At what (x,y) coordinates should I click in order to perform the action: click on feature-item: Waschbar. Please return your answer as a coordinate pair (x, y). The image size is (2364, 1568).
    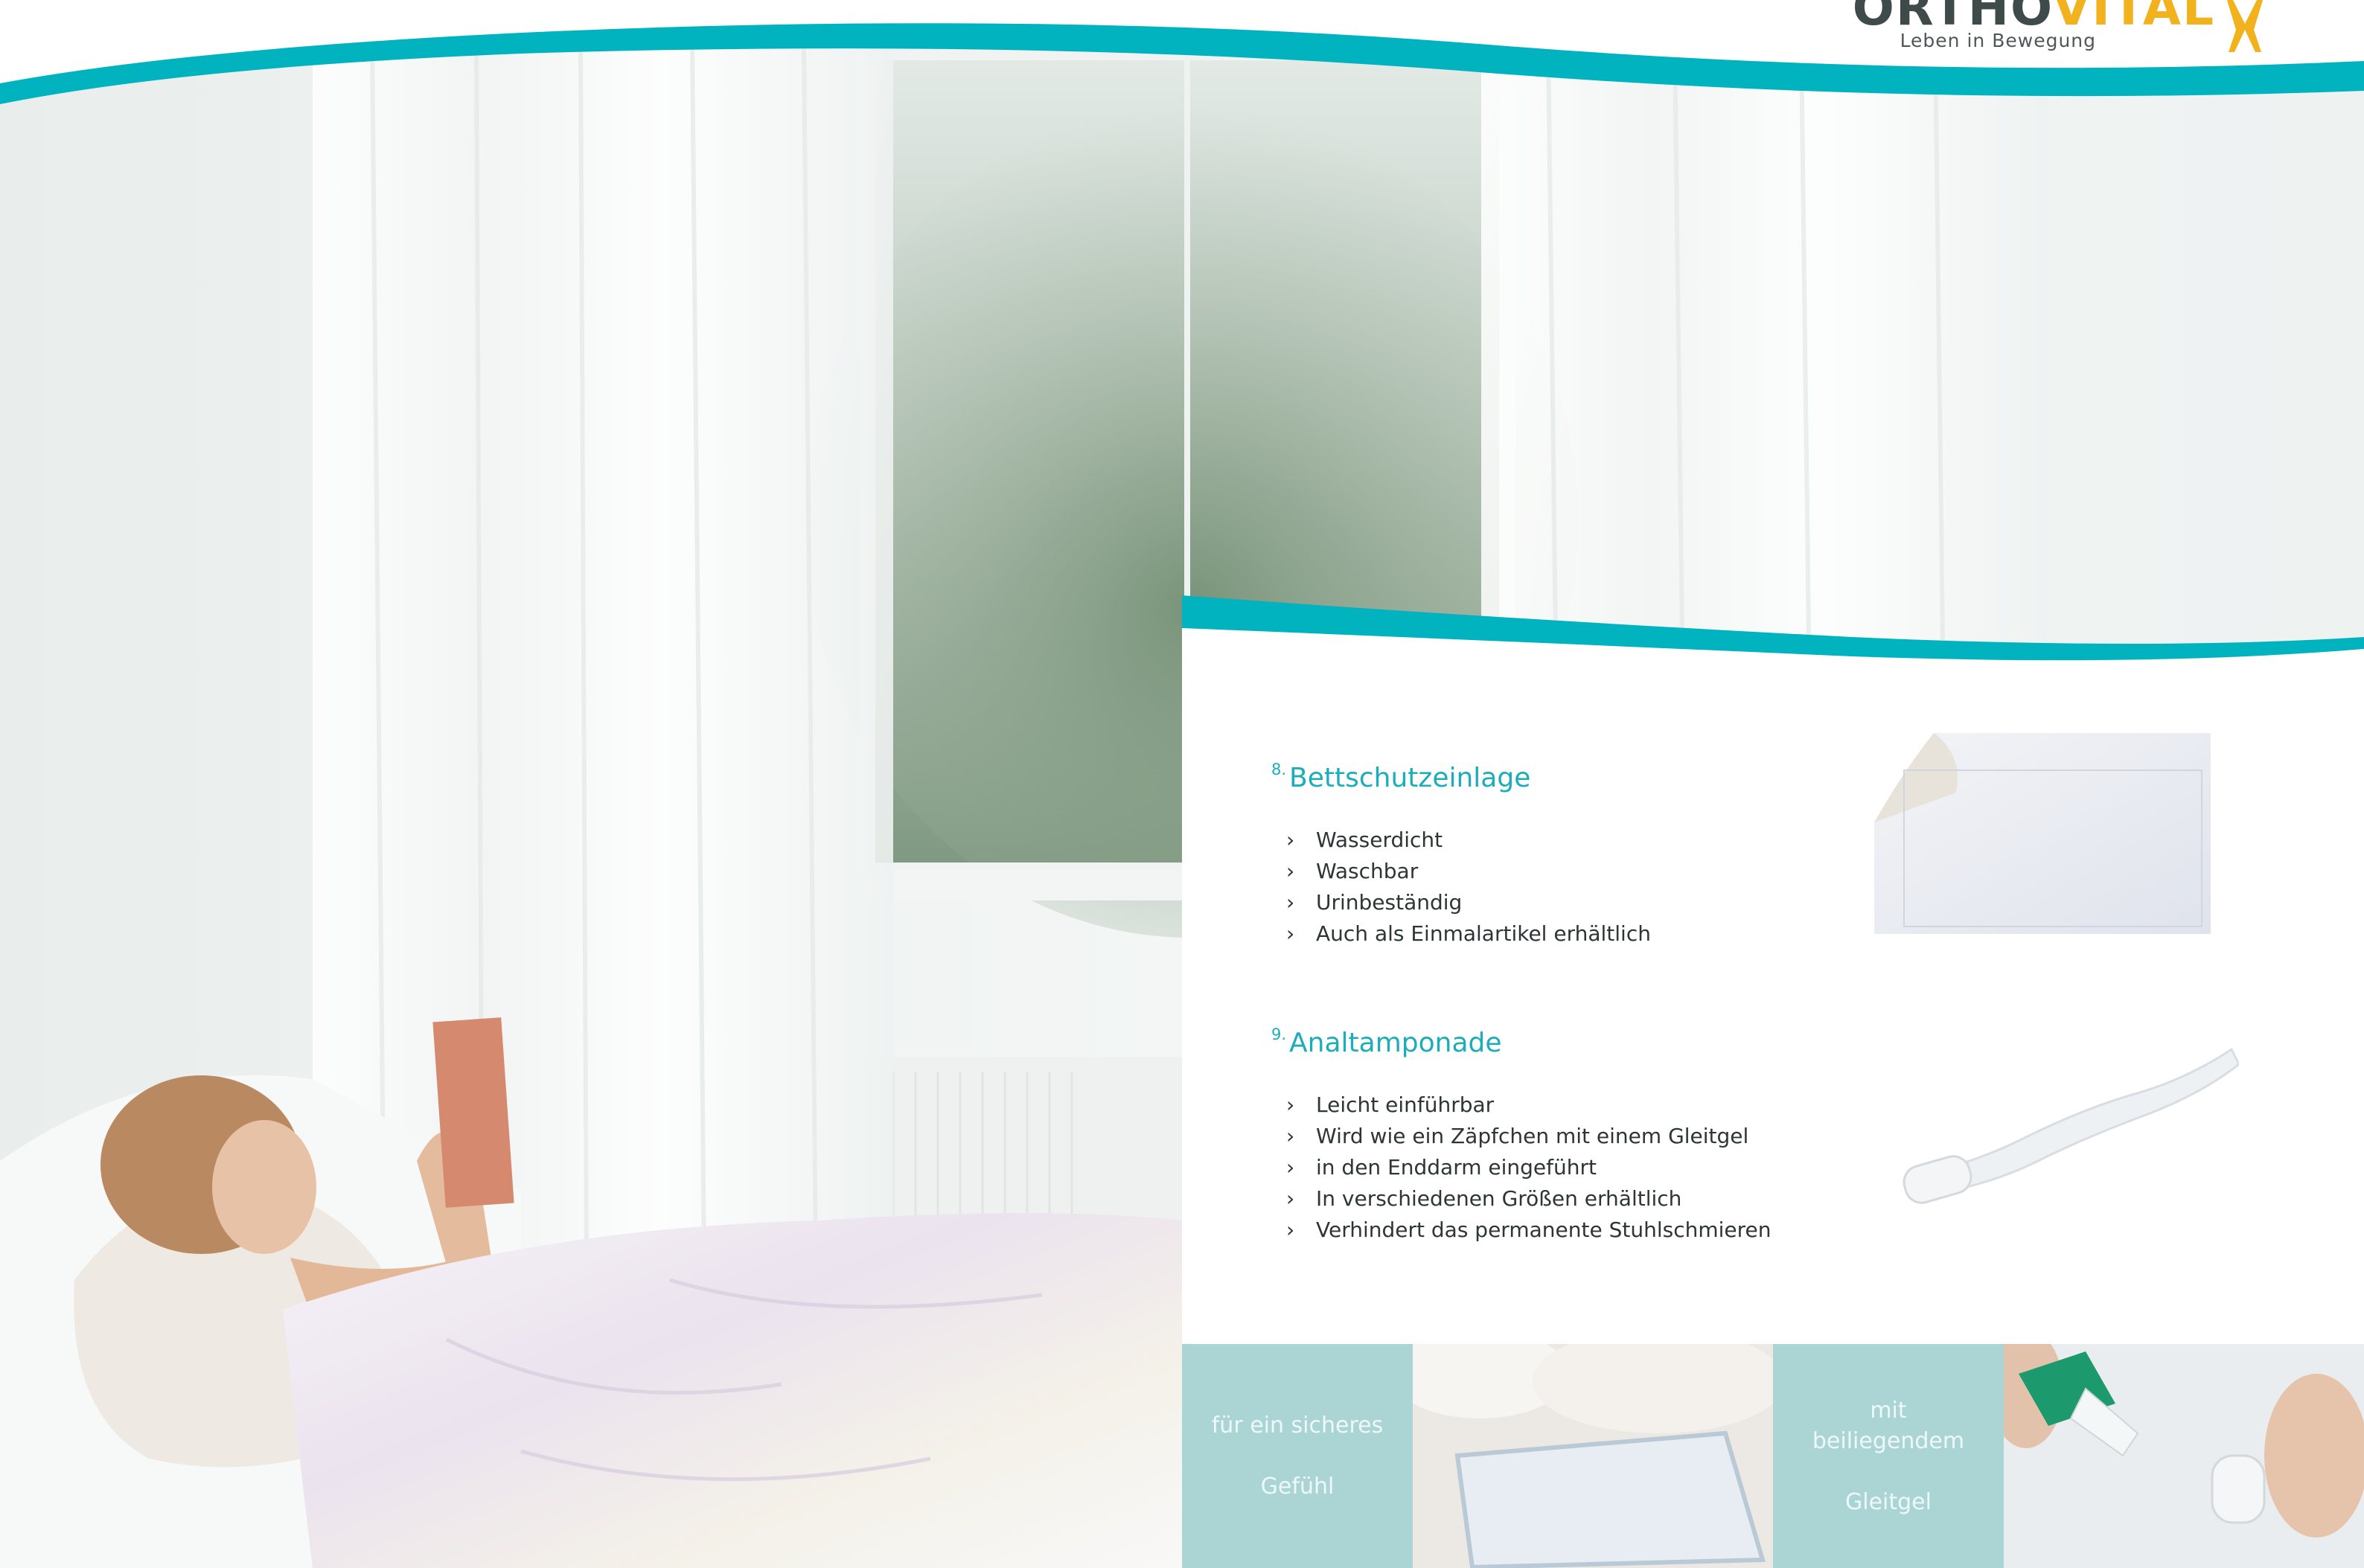
    Looking at the image, I should click on (1468, 871).